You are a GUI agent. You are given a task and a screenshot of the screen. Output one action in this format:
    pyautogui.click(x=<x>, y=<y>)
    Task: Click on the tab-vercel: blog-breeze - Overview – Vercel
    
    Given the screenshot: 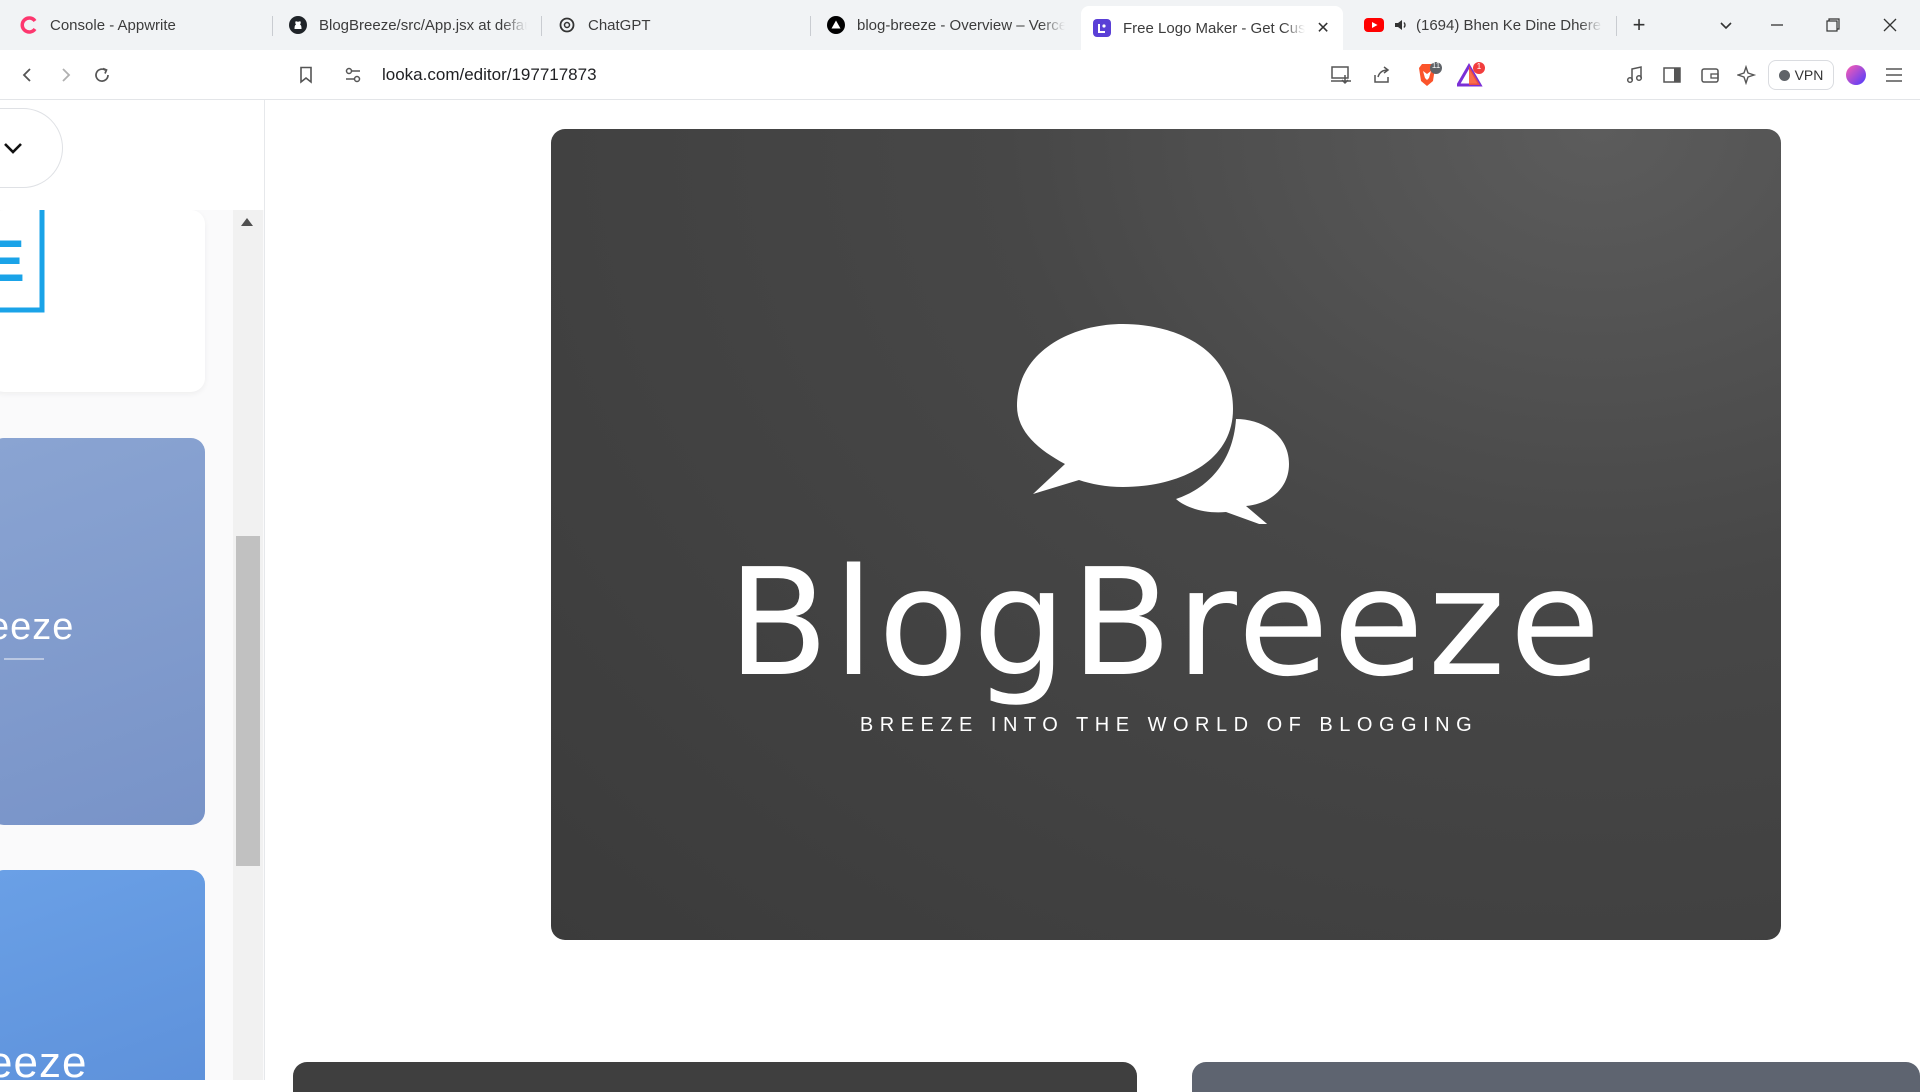 What is the action you would take?
    pyautogui.click(x=946, y=25)
    